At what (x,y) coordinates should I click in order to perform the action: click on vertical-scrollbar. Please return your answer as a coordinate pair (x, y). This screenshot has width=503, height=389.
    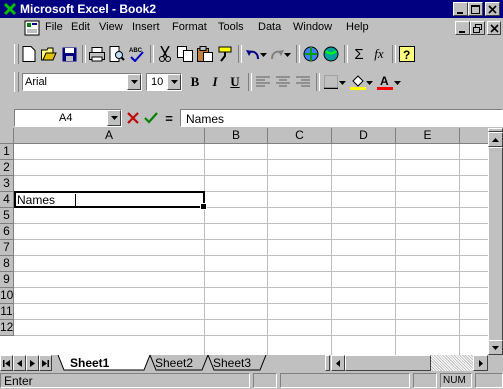
    Looking at the image, I should click on (495, 241).